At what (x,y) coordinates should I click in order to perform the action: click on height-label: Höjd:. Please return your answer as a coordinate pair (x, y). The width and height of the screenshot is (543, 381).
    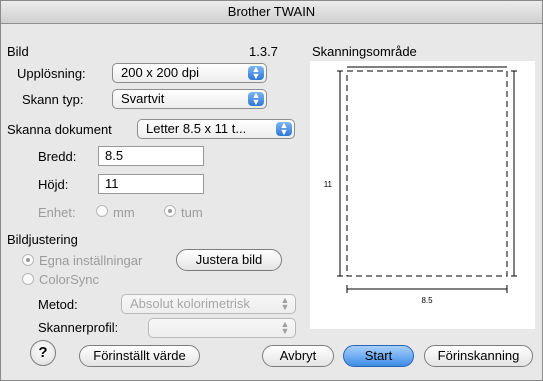
    Looking at the image, I should click on (53, 184).